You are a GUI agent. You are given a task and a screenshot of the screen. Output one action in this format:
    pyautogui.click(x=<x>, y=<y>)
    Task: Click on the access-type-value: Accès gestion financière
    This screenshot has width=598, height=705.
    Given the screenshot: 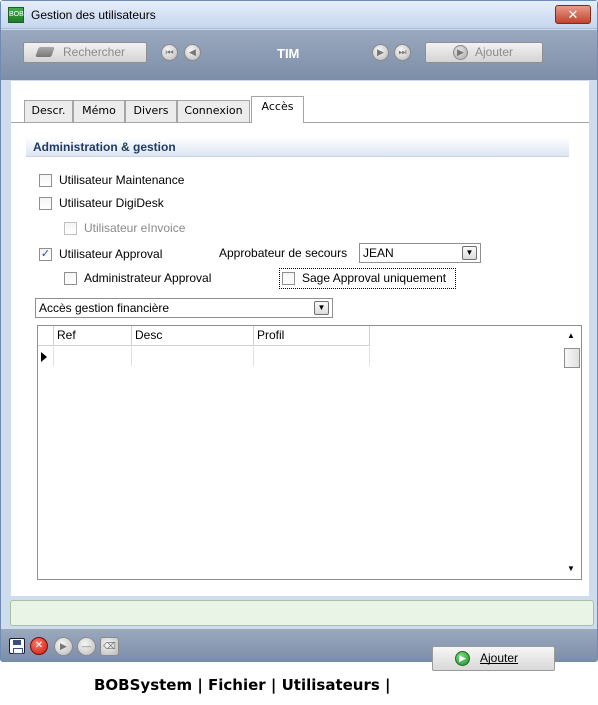 What is the action you would take?
    pyautogui.click(x=104, y=308)
    